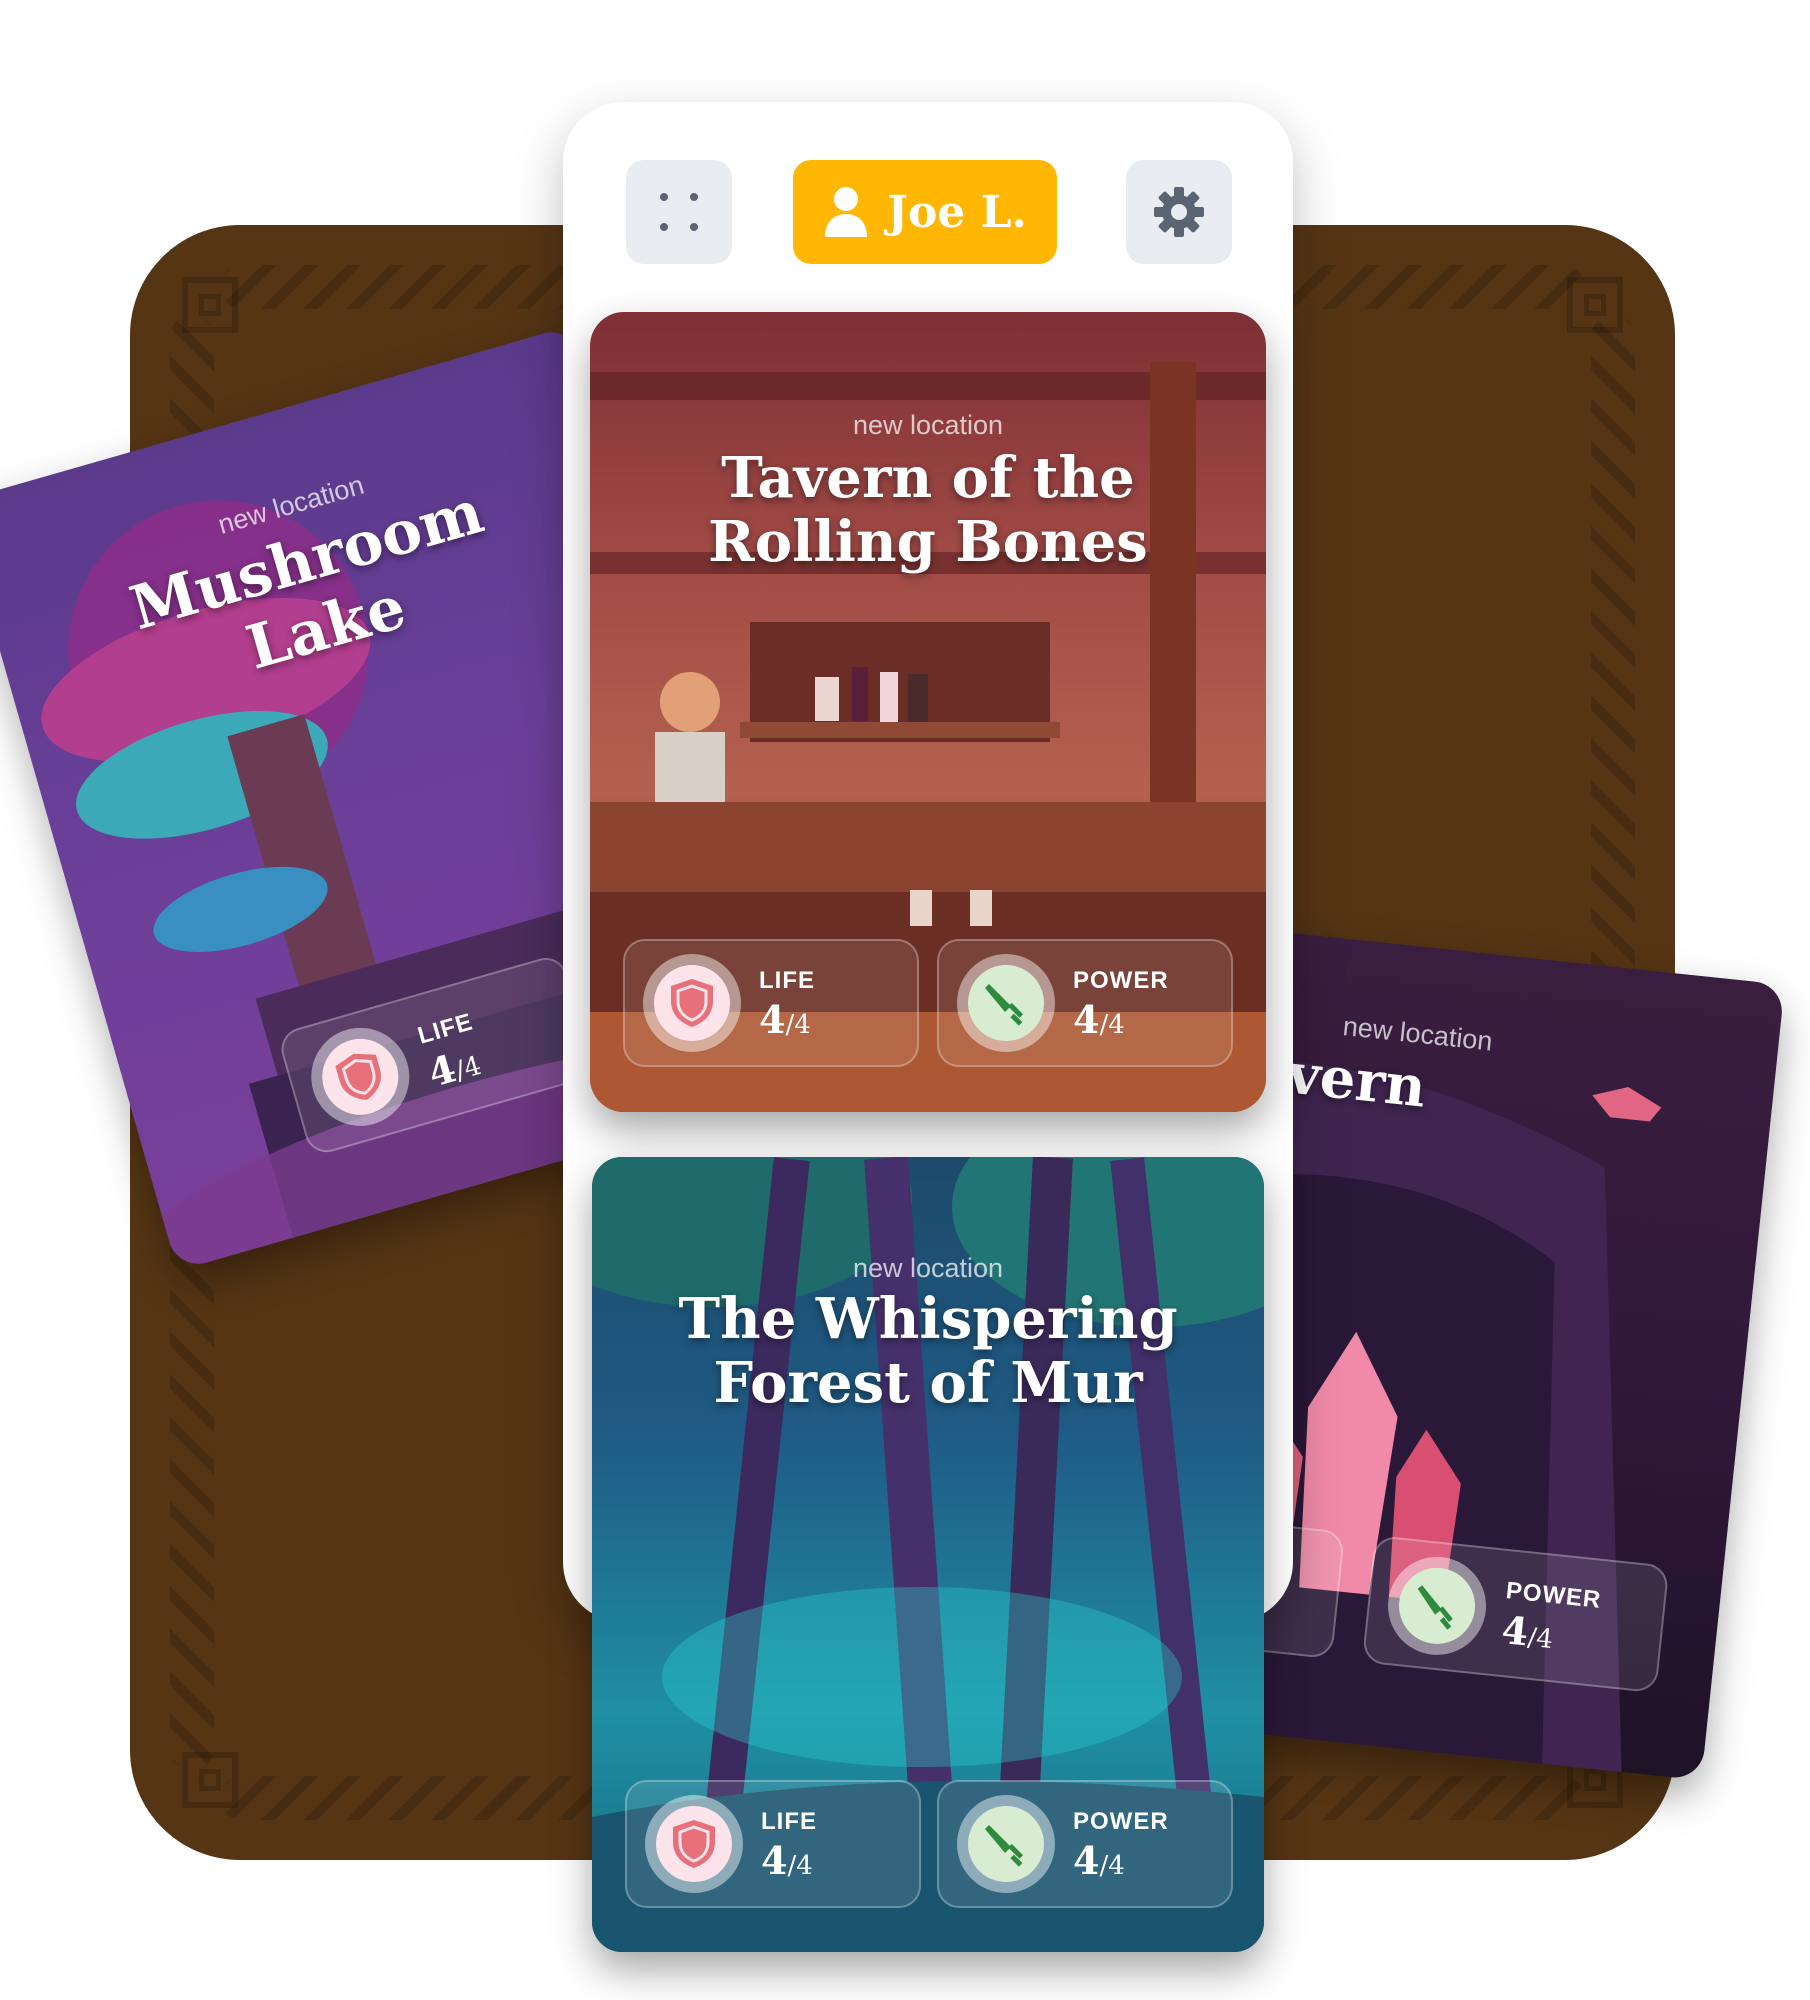  I want to click on card-title: Tavern of the Rolling Bones, so click(928, 510).